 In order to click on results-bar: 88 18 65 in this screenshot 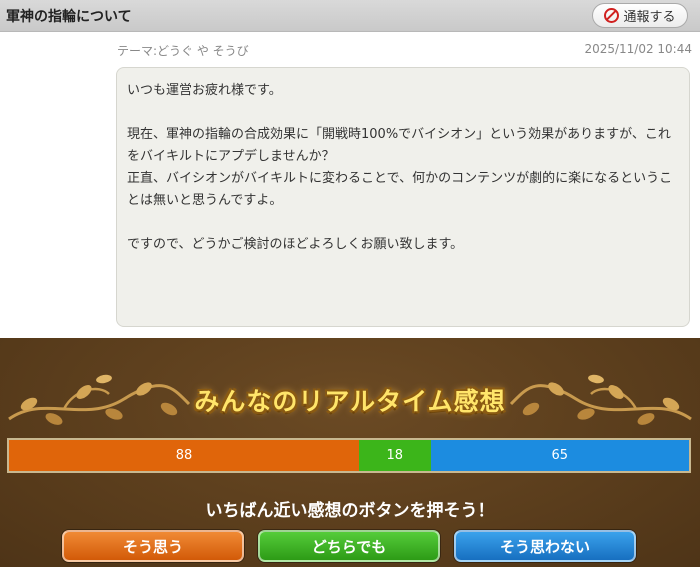, I will do `click(349, 455)`.